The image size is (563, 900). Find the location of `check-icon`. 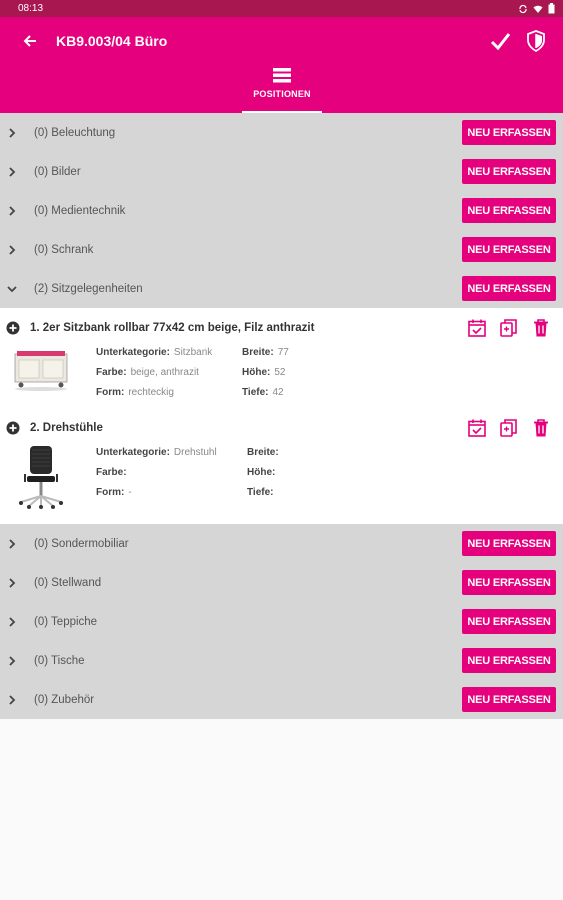

check-icon is located at coordinates (500, 41).